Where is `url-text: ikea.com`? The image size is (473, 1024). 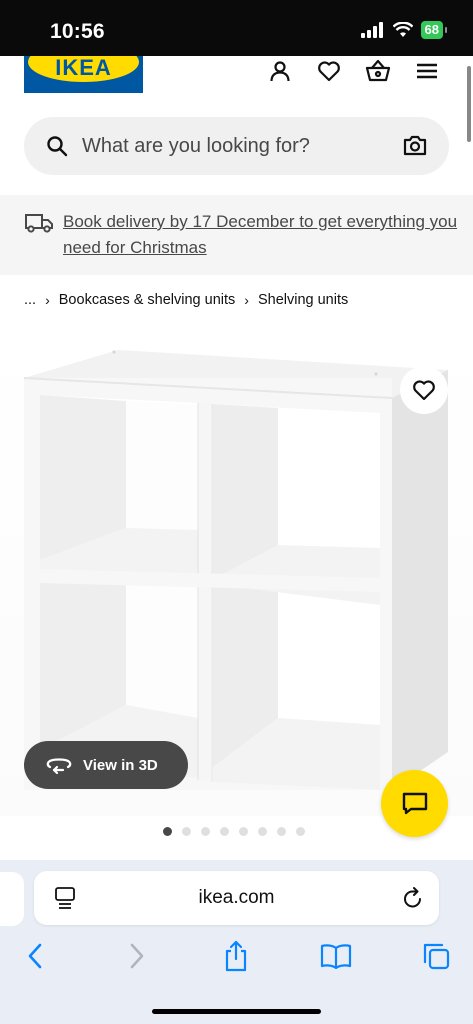
url-text: ikea.com is located at coordinates (236, 897).